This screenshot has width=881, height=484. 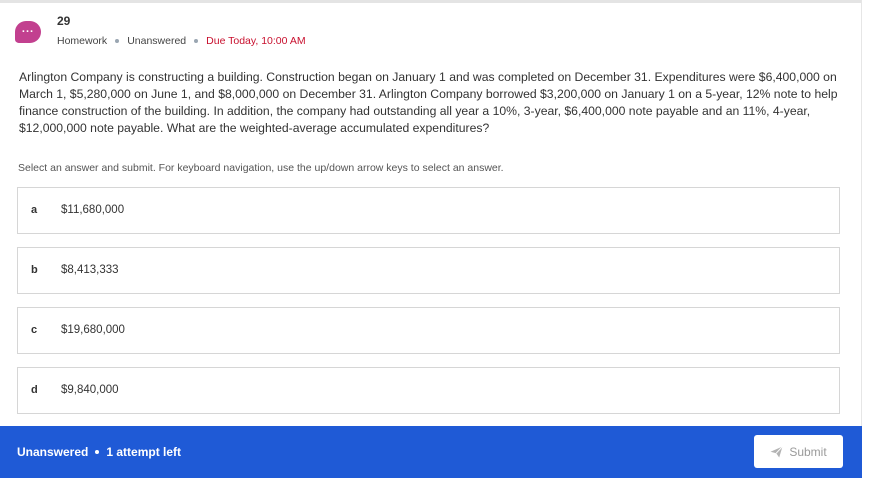 I want to click on right-divider, so click(x=861, y=213).